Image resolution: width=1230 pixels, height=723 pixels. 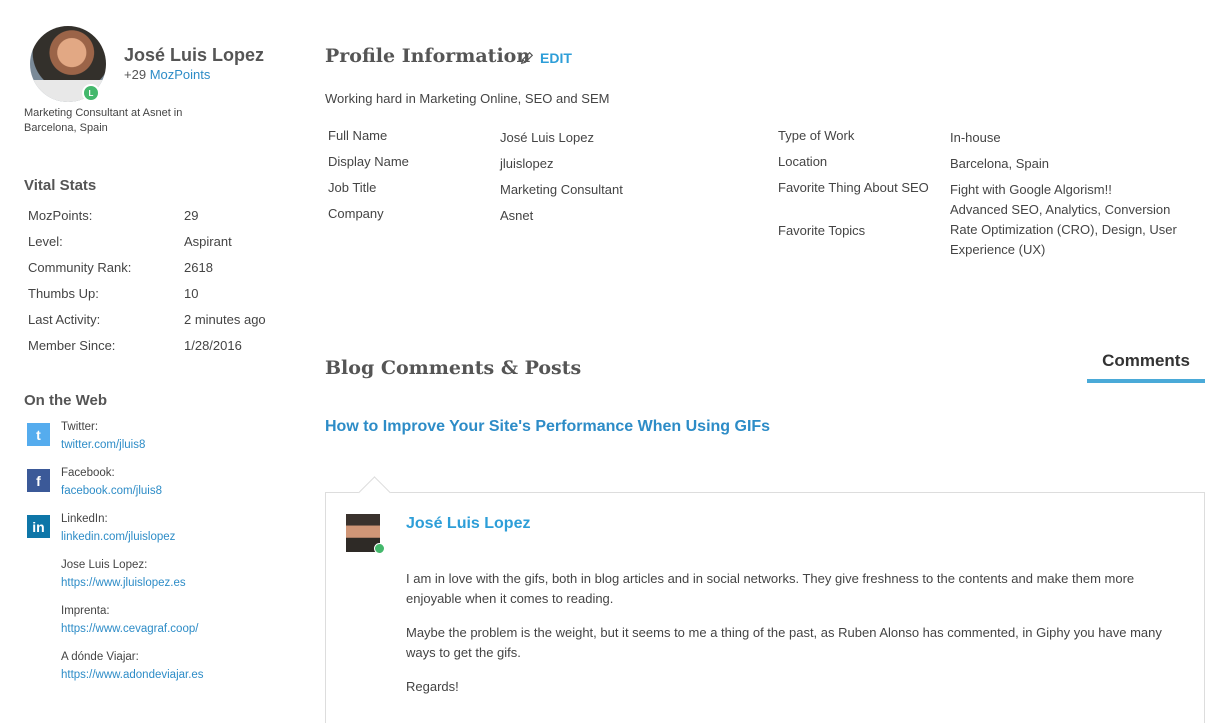 I want to click on web-link-url: https://www.jluislopez.es, so click(x=123, y=583).